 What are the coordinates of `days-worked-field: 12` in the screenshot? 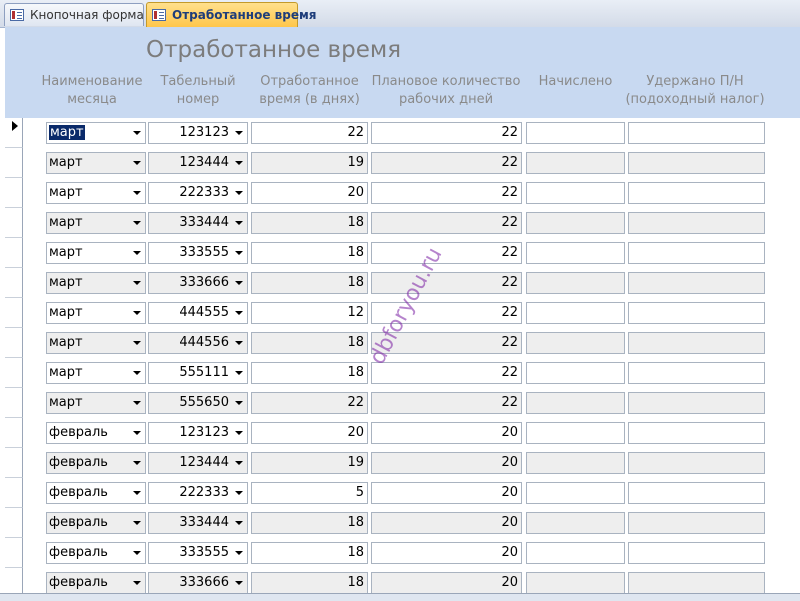 It's located at (309, 313).